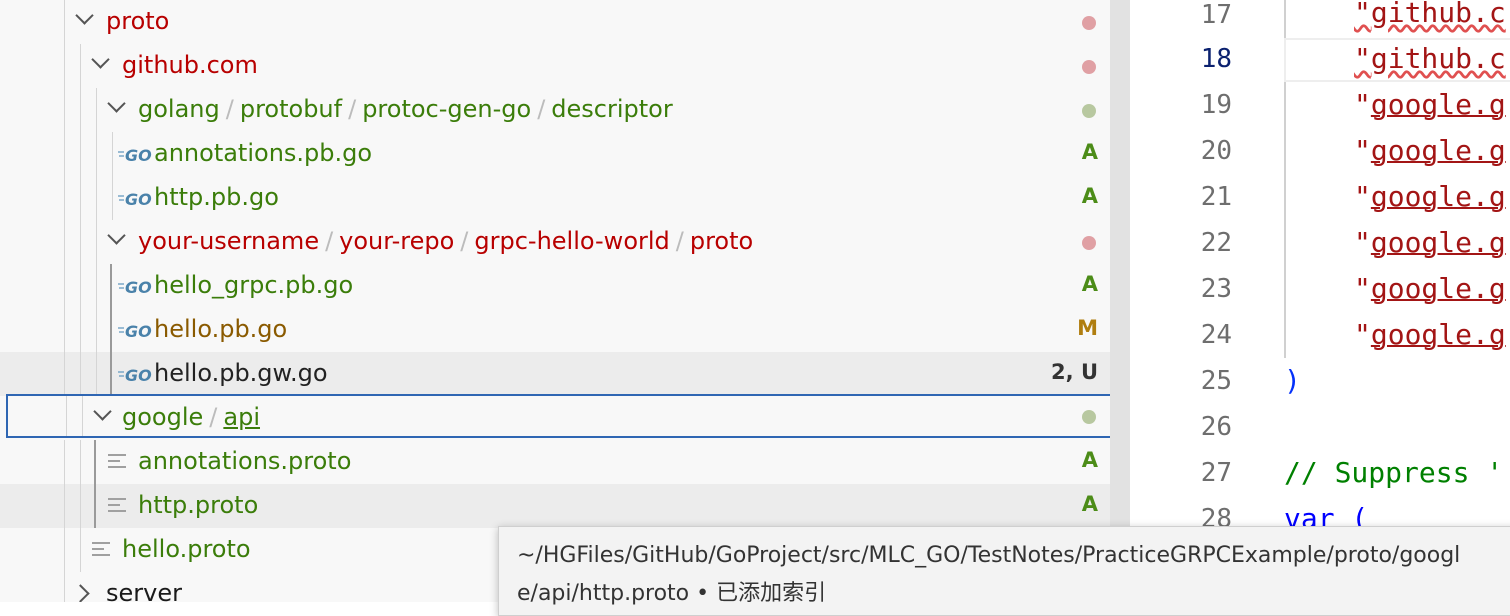  Describe the element at coordinates (198, 505) in the screenshot. I see `tree-item-label: http.proto` at that location.